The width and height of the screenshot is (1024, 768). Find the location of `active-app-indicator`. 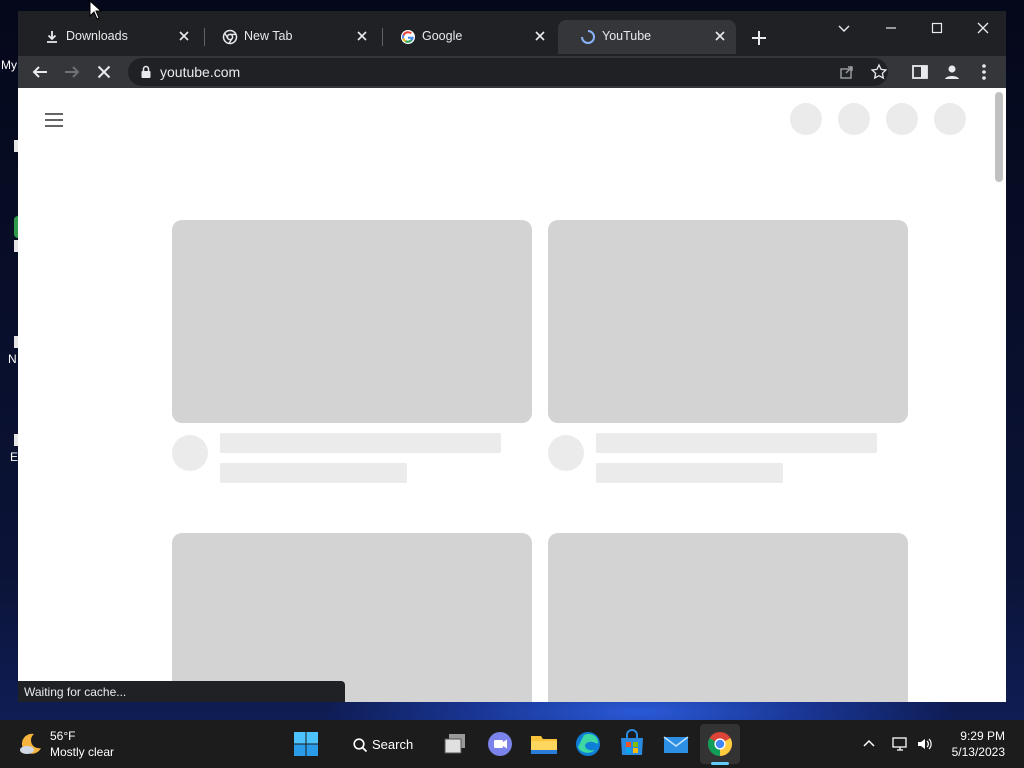

active-app-indicator is located at coordinates (720, 763).